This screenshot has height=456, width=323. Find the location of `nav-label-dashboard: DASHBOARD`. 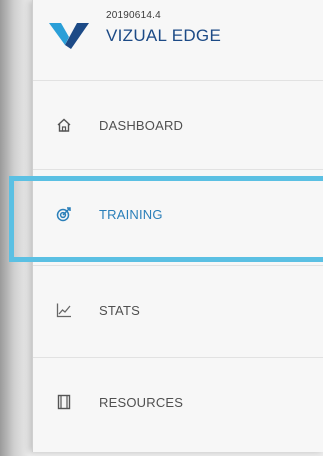

nav-label-dashboard: DASHBOARD is located at coordinates (141, 125).